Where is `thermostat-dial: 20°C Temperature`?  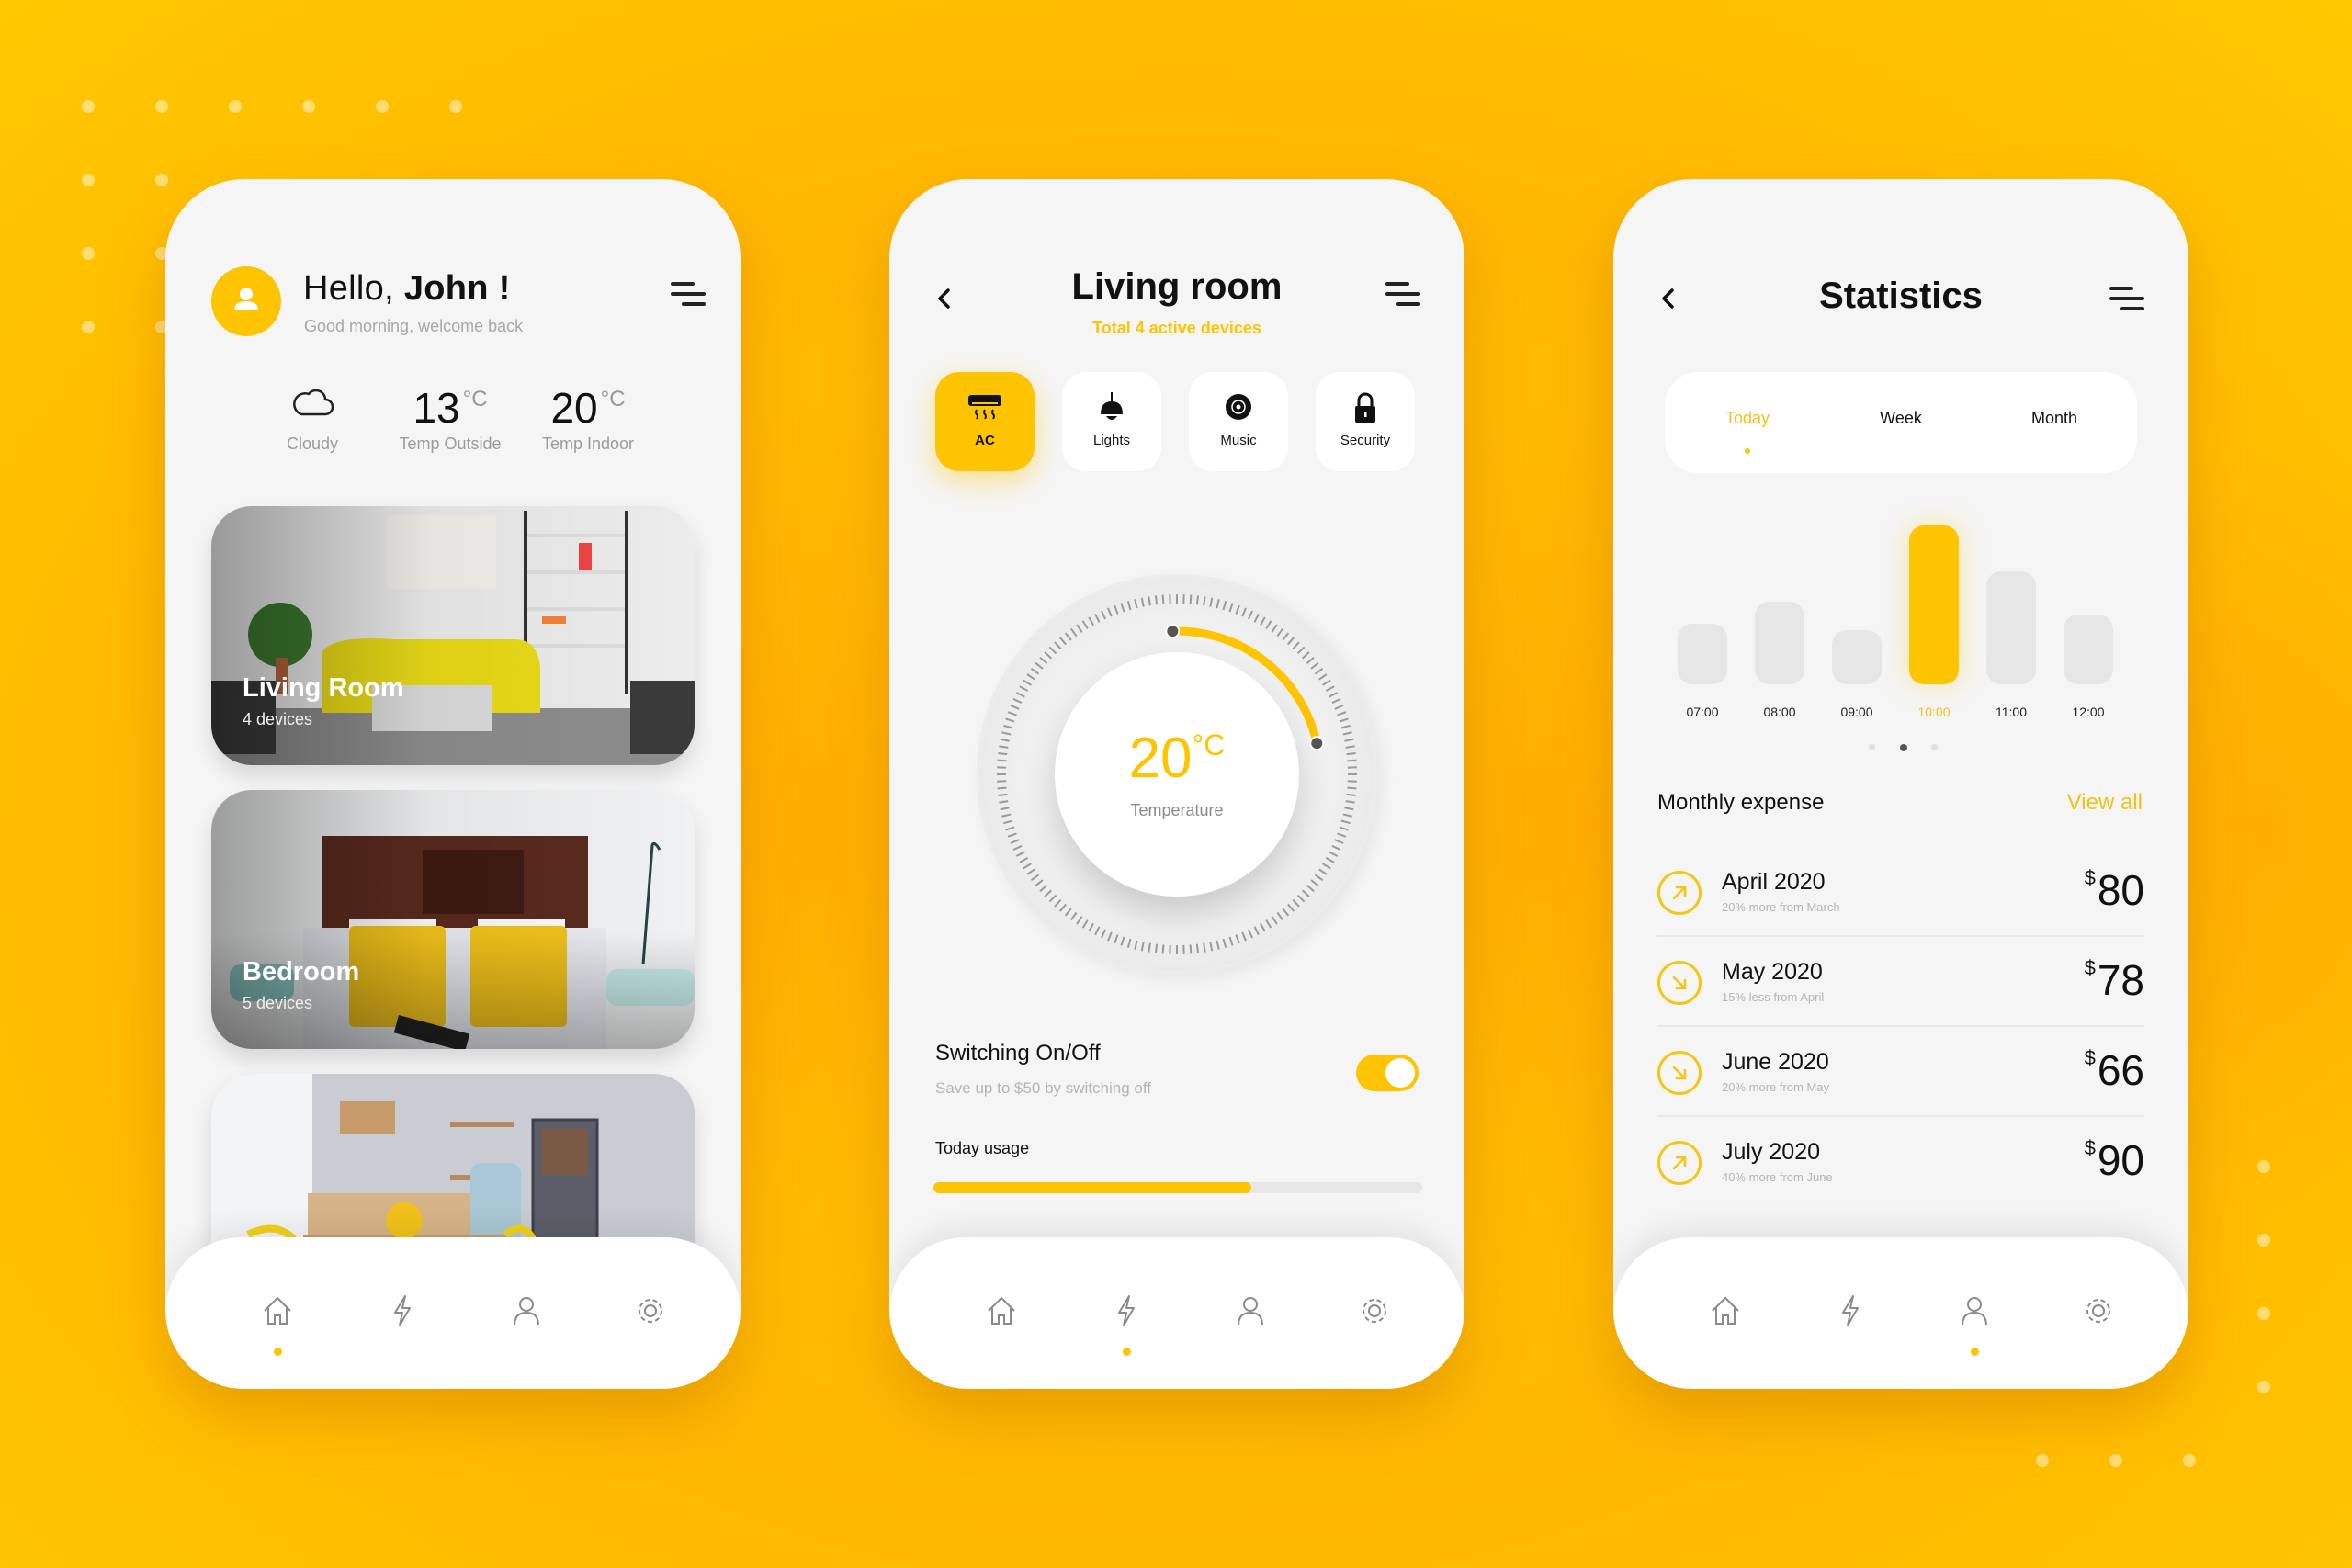
thermostat-dial: 20°C Temperature is located at coordinates (1177, 775).